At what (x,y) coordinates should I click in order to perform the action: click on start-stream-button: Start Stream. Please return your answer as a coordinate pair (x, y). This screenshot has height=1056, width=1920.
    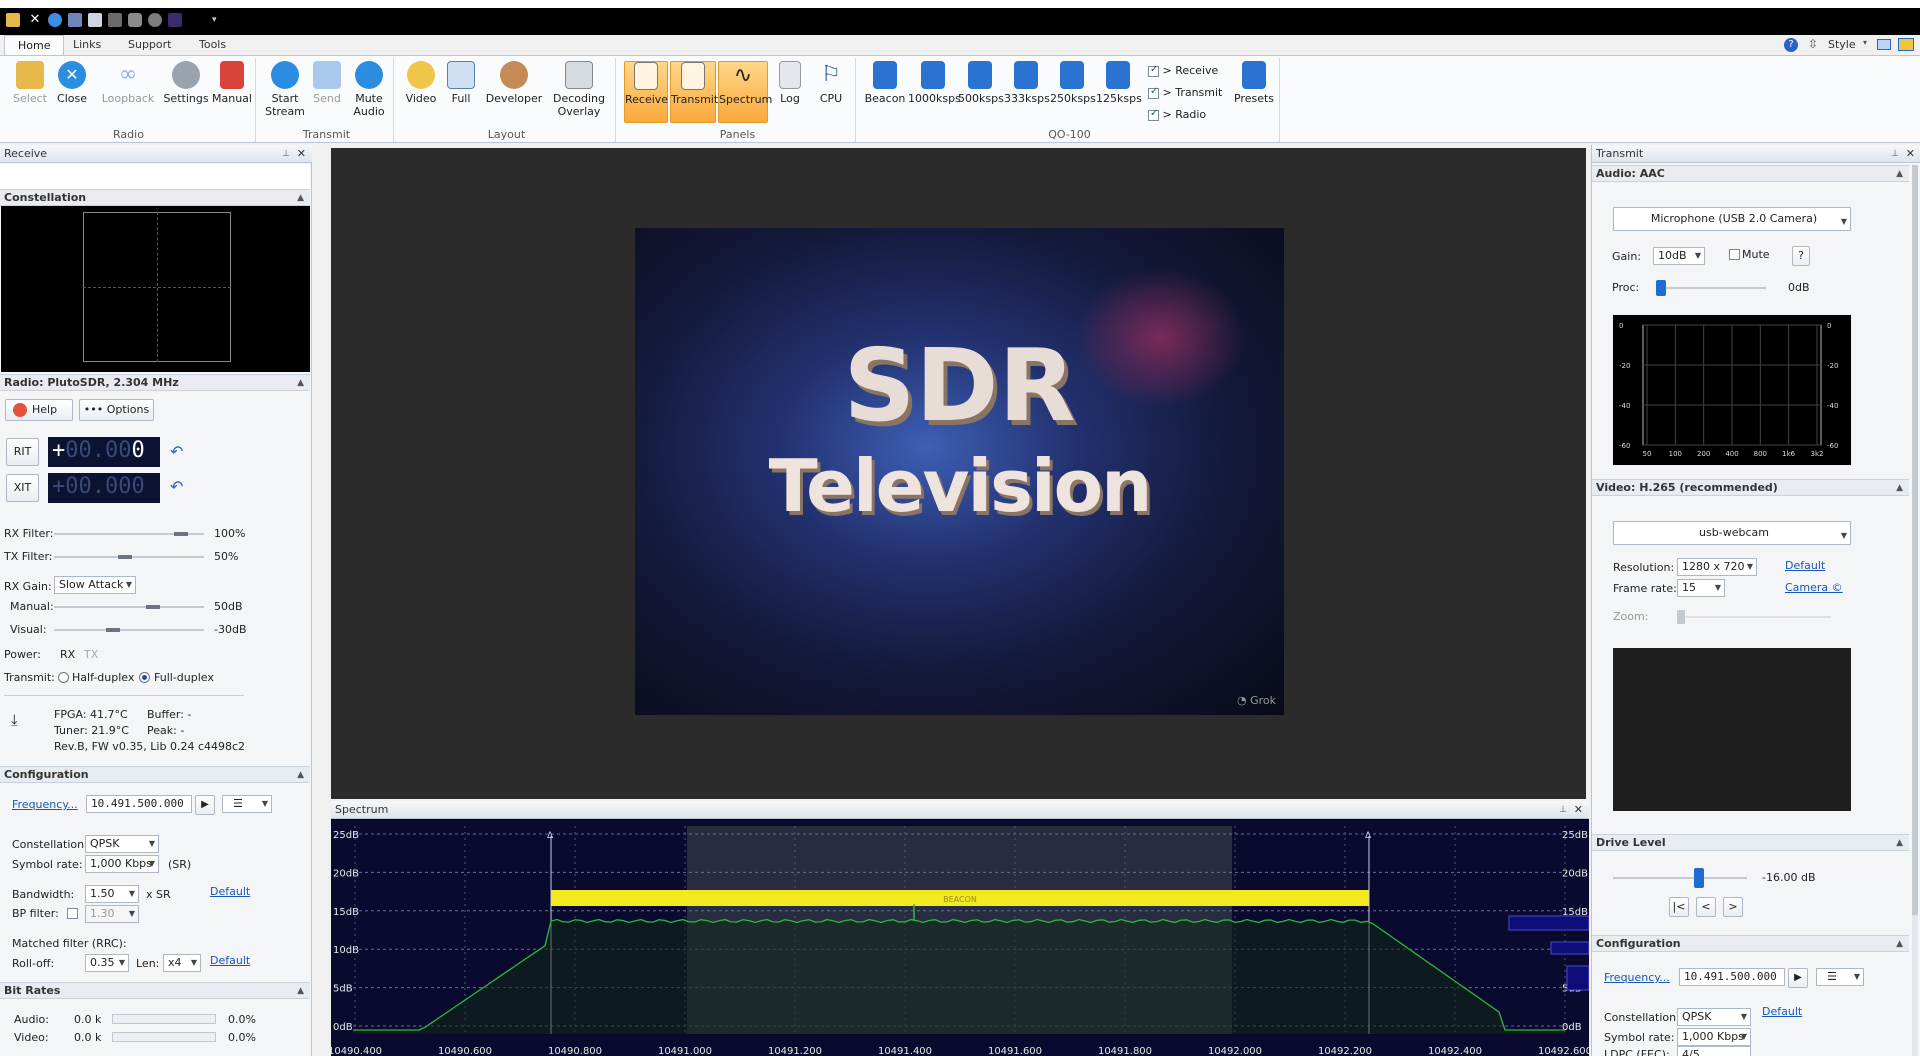
    Looking at the image, I should click on (285, 92).